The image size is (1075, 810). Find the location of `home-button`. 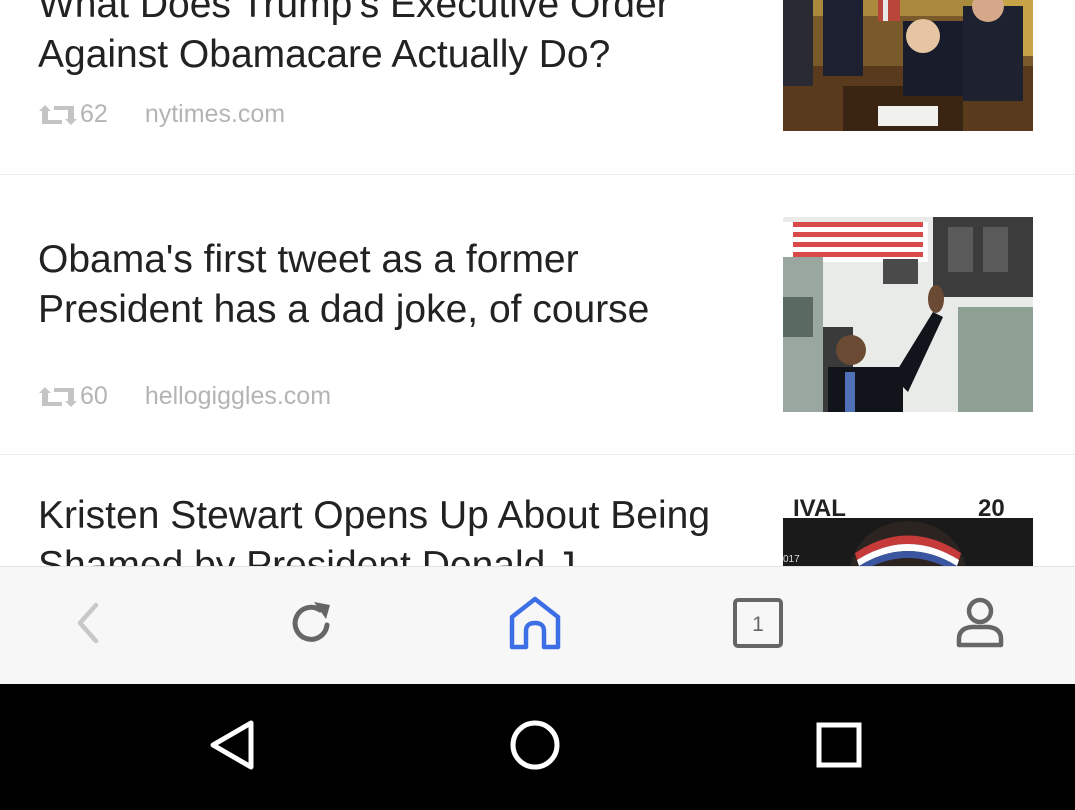

home-button is located at coordinates (535, 625).